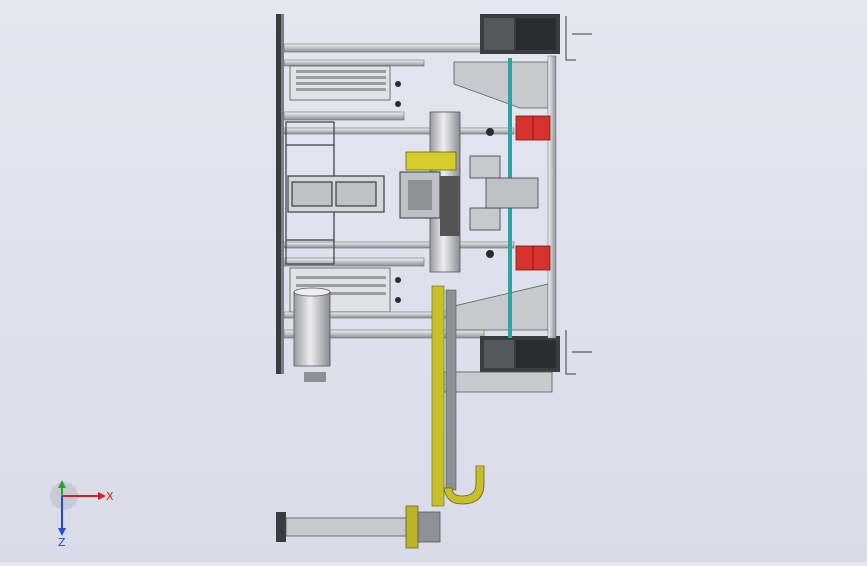 This screenshot has height=566, width=867. What do you see at coordinates (312, 334) in the screenshot?
I see `lower-left-cylinder` at bounding box center [312, 334].